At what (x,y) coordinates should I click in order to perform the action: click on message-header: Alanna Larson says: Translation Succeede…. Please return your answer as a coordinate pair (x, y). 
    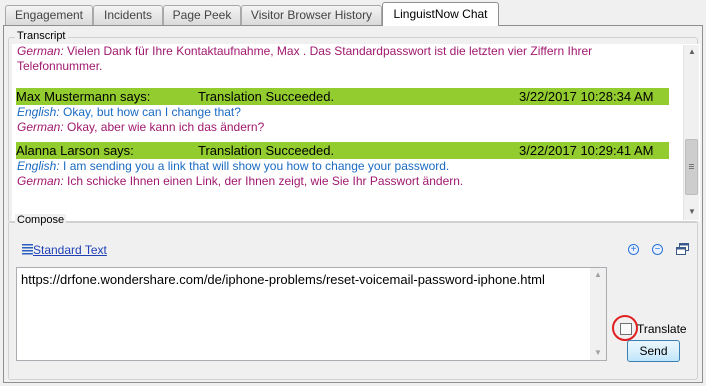
    Looking at the image, I should click on (342, 150).